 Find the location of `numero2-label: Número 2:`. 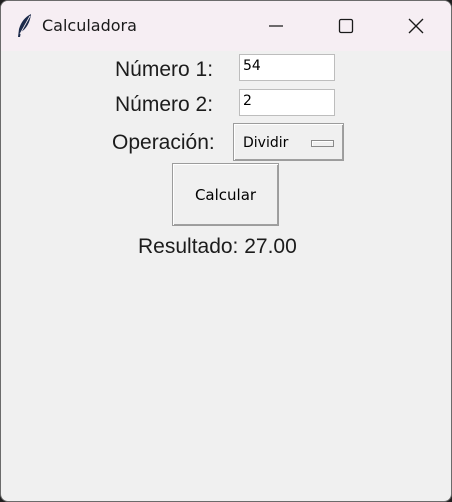

numero2-label: Número 2: is located at coordinates (164, 104).